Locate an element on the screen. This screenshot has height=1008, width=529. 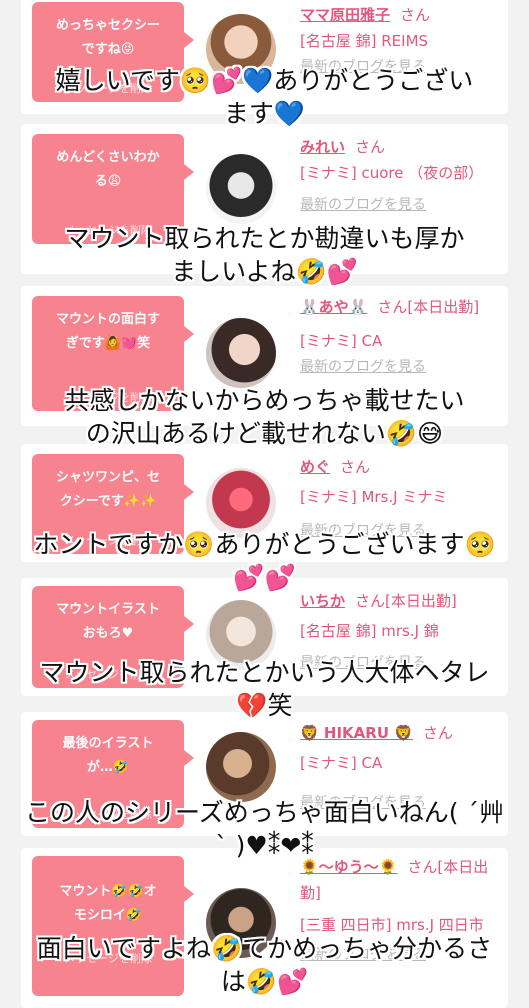
shop-label: [名古屋 錦] REIMS is located at coordinates (364, 41).